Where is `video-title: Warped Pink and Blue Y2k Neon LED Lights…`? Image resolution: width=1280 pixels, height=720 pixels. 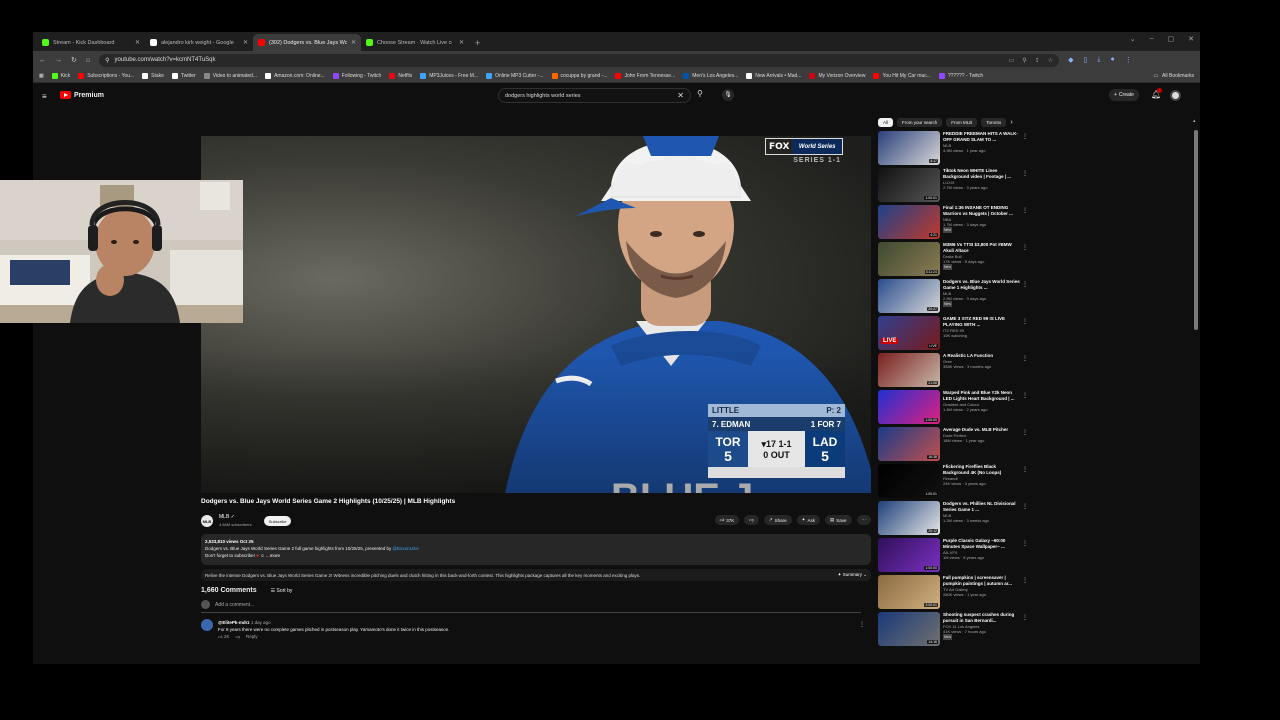
video-title: Warped Pink and Blue Y2k Neon LED Lights… is located at coordinates (982, 396).